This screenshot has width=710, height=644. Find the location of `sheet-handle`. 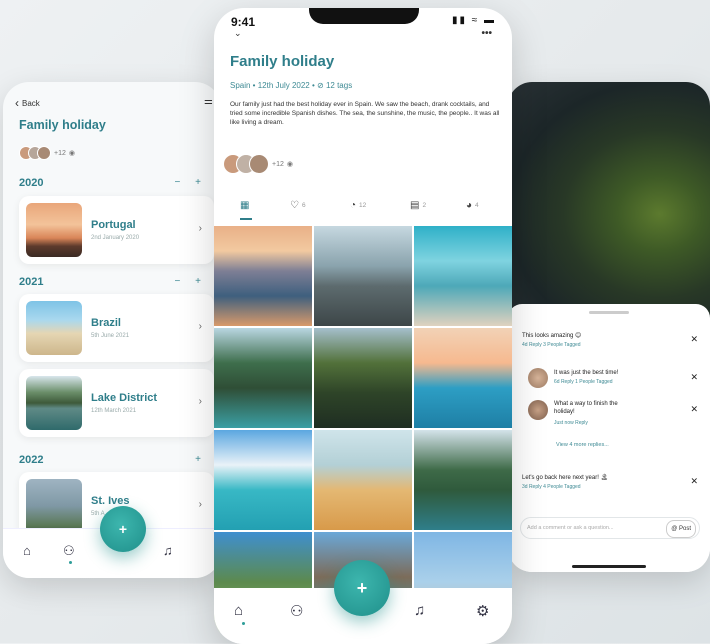

sheet-handle is located at coordinates (609, 312).